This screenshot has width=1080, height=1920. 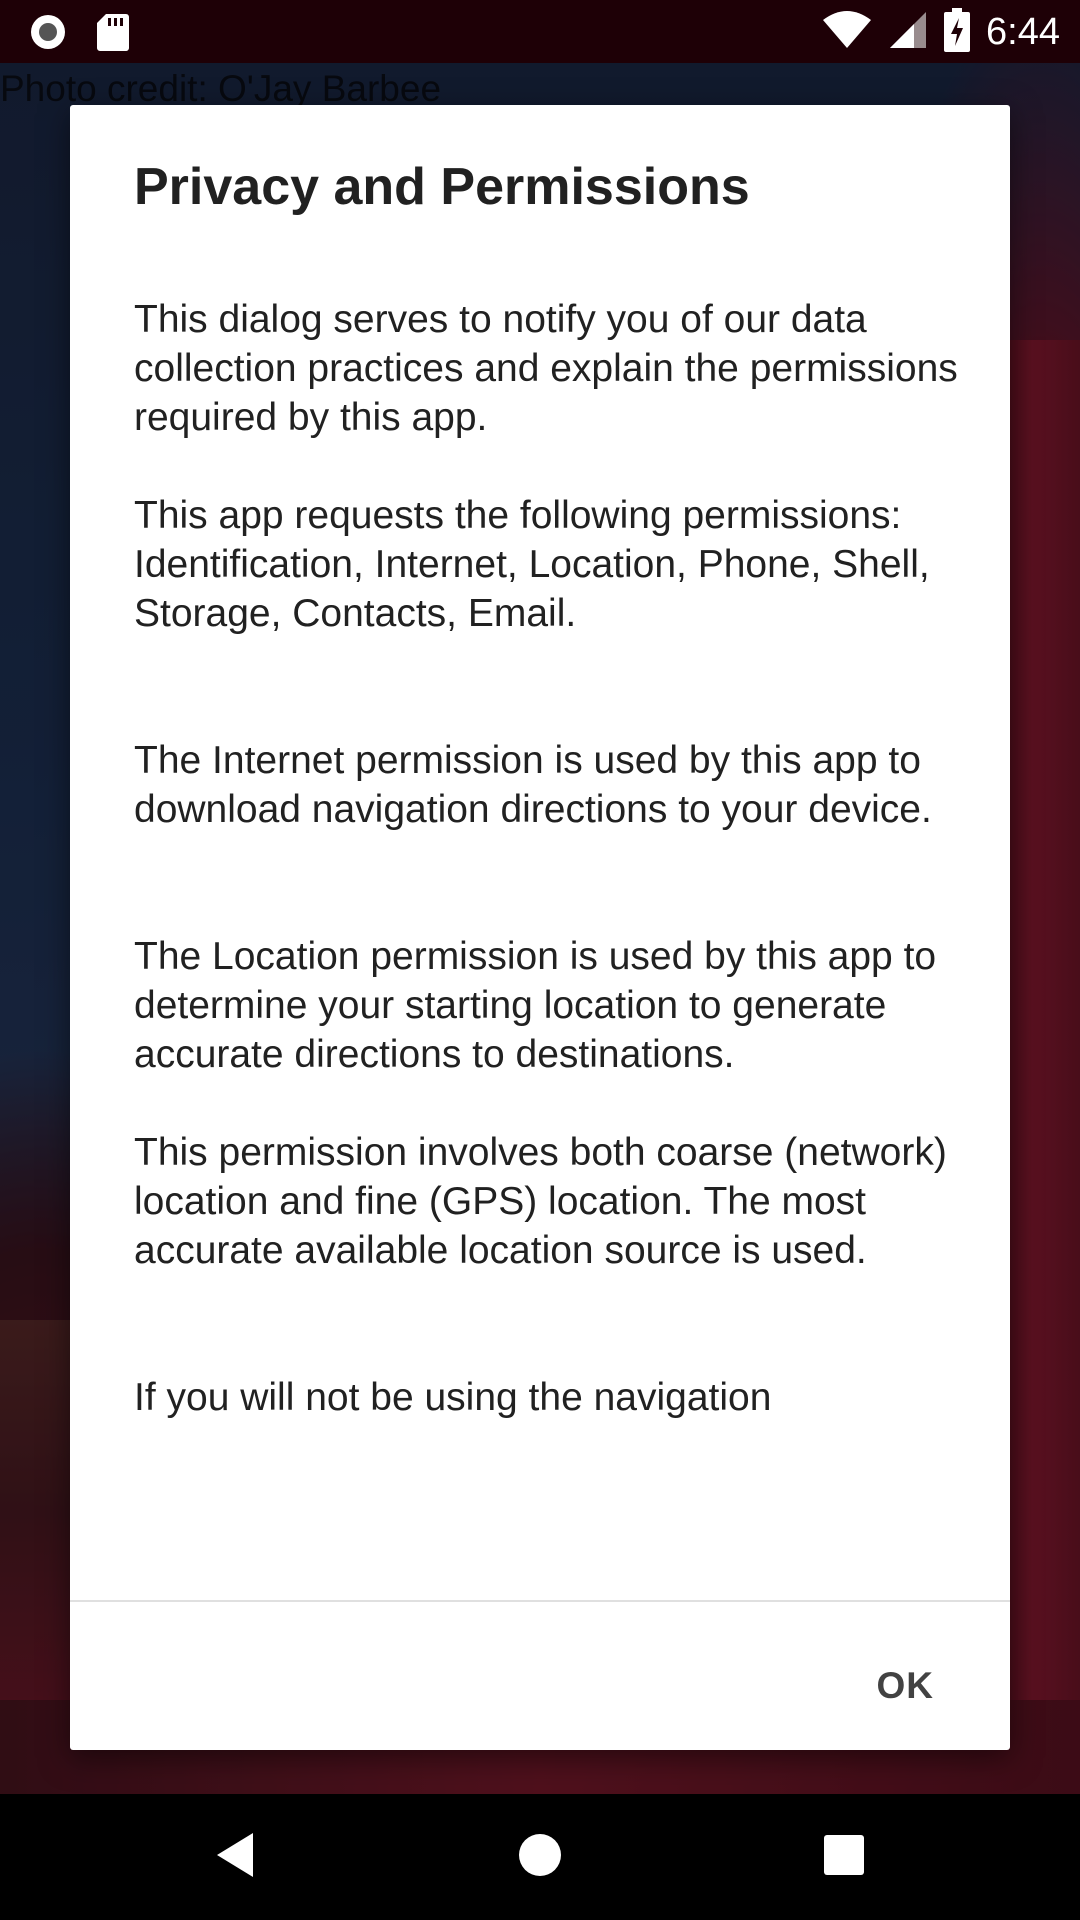 What do you see at coordinates (540, 31) in the screenshot?
I see `status-bar: 6:44` at bounding box center [540, 31].